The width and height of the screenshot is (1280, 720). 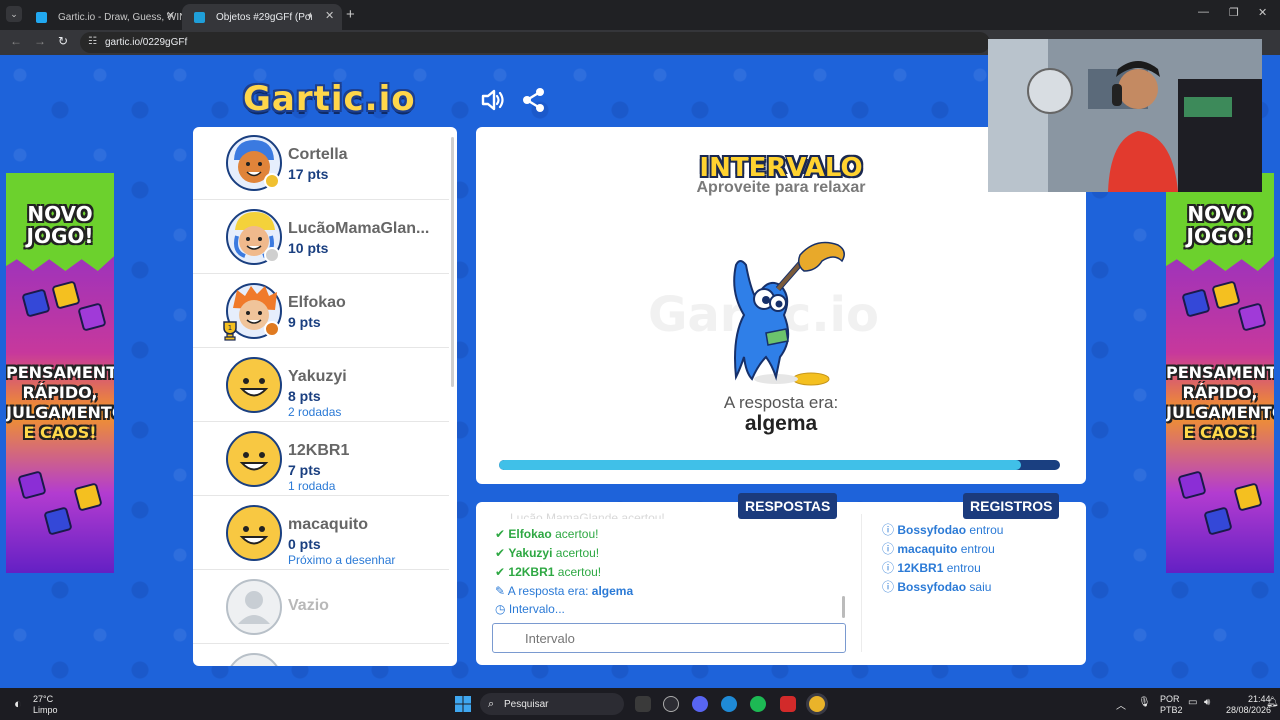 What do you see at coordinates (643, 704) in the screenshot?
I see `task-view-icon` at bounding box center [643, 704].